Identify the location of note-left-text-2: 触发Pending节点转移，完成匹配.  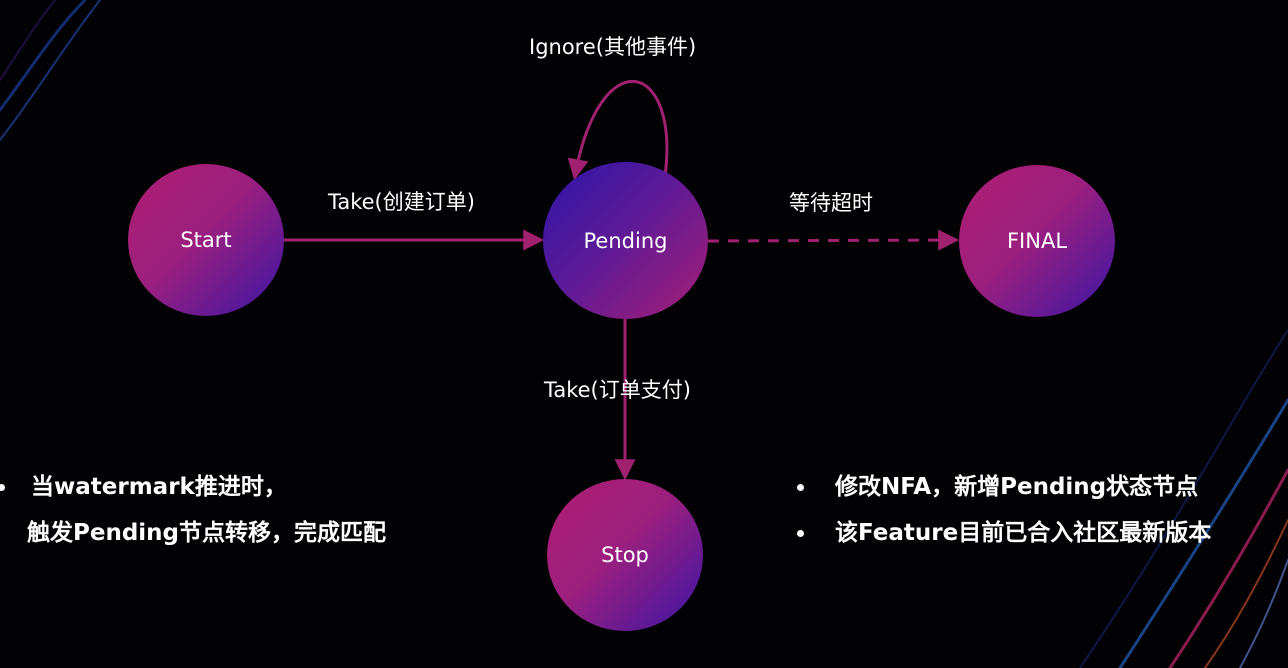
(207, 533).